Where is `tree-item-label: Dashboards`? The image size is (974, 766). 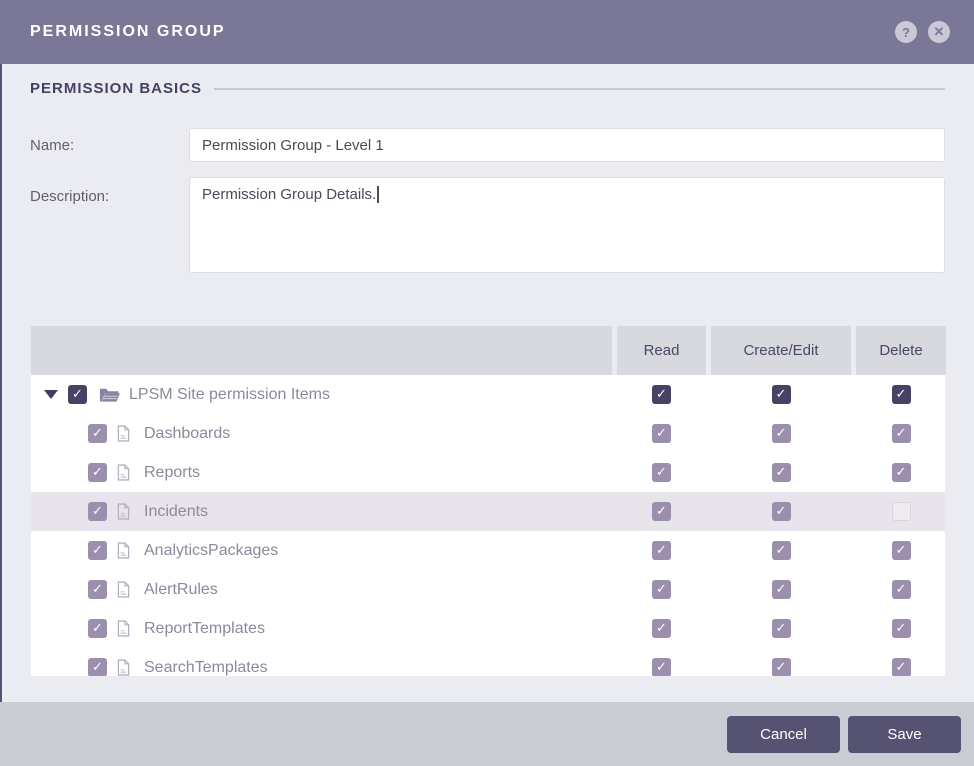
tree-item-label: Dashboards is located at coordinates (187, 433).